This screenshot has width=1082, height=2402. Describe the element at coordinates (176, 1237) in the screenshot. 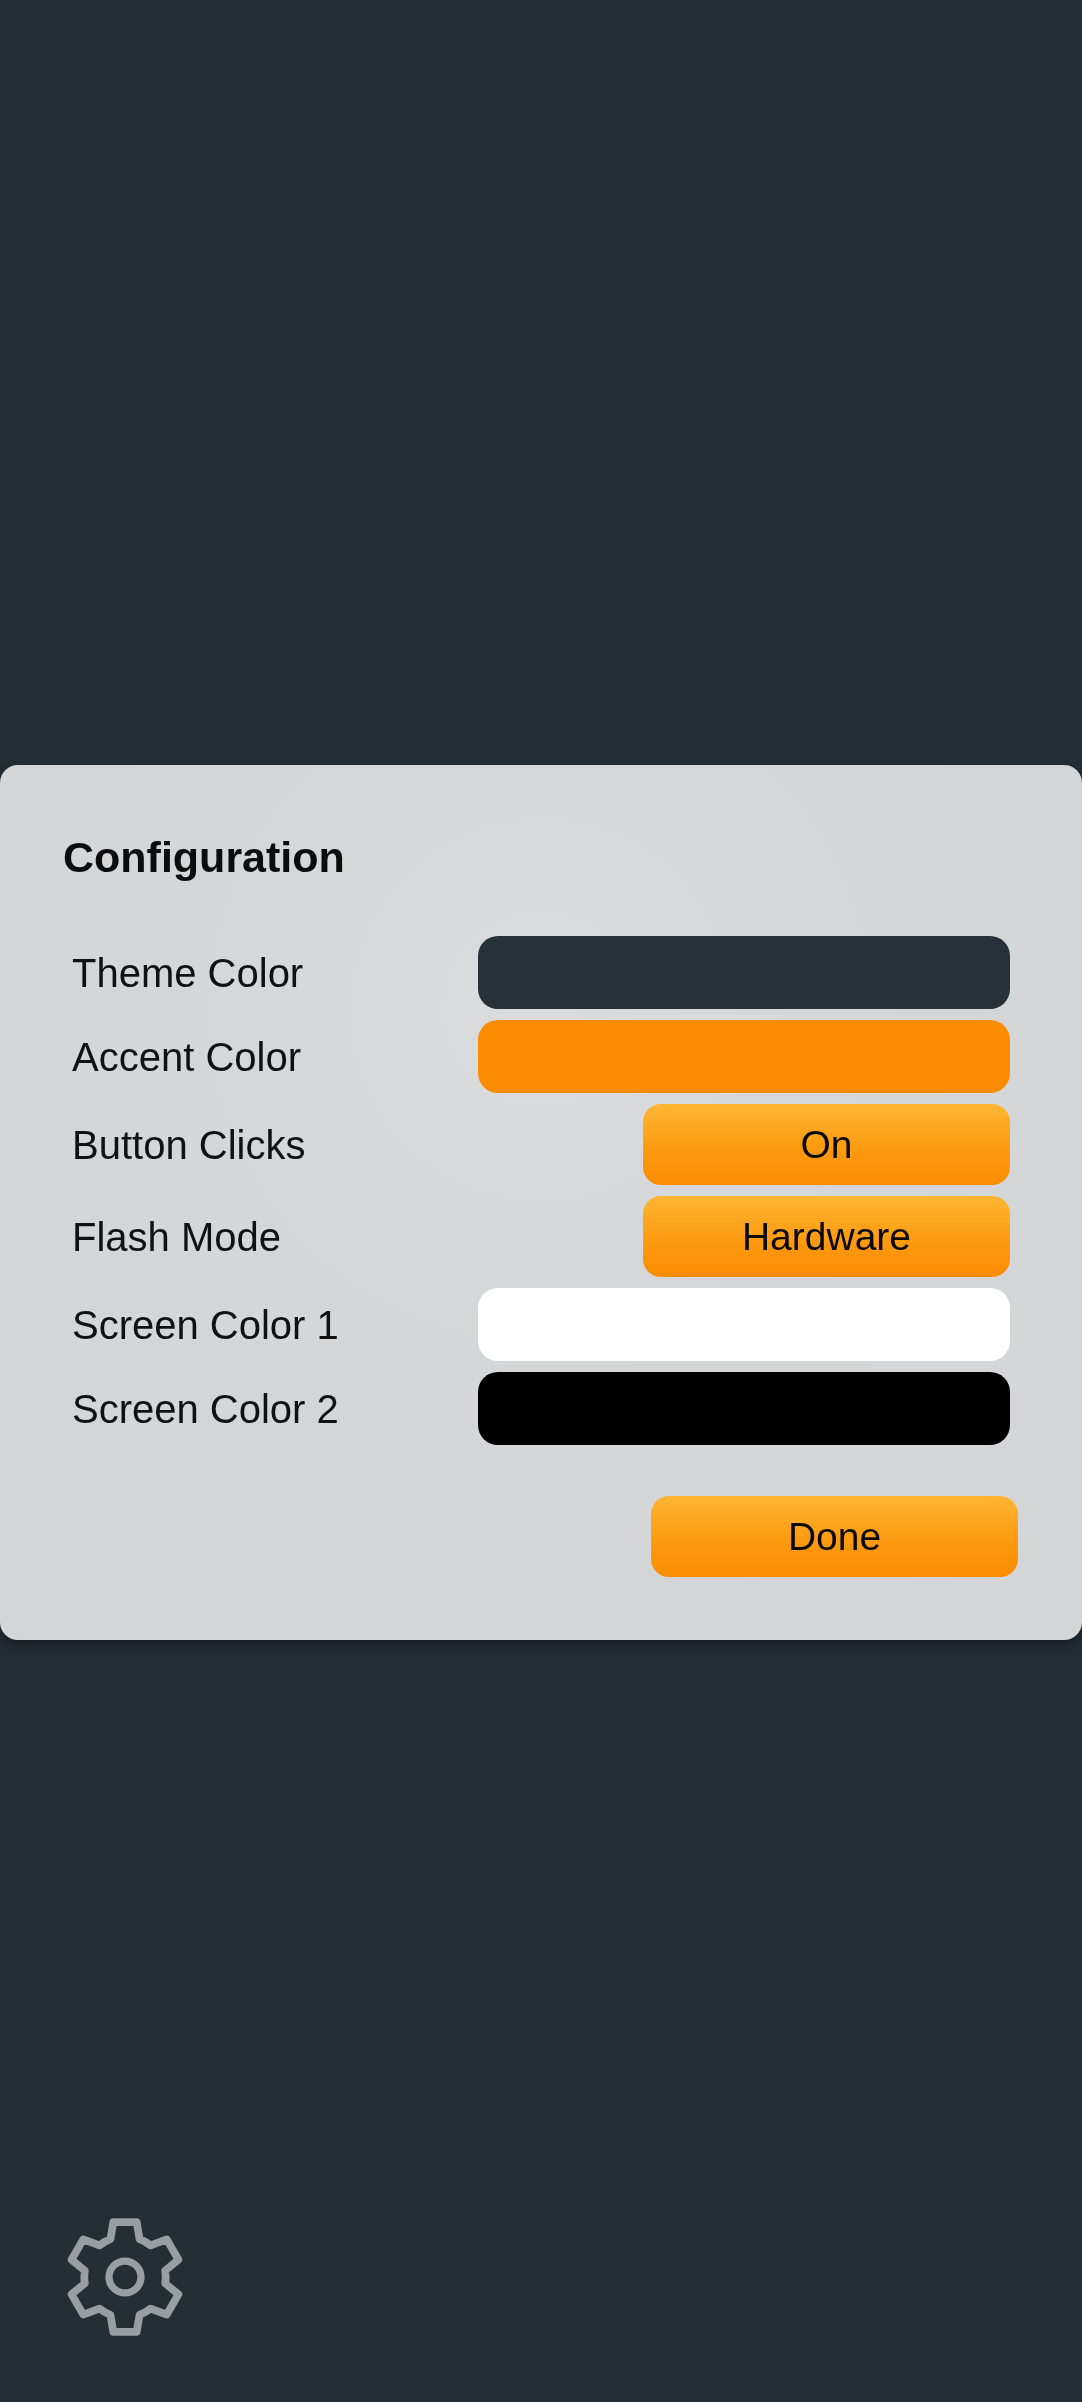

I see `setting-label: Flash Mode` at that location.